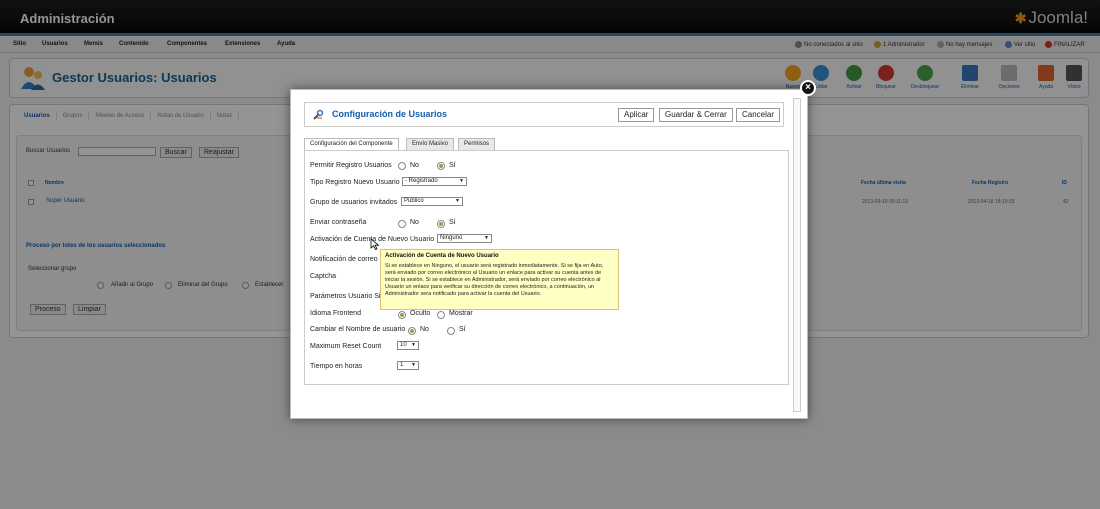 This screenshot has height=509, width=1100. What do you see at coordinates (797, 255) in the screenshot?
I see `modal-scrollbar` at bounding box center [797, 255].